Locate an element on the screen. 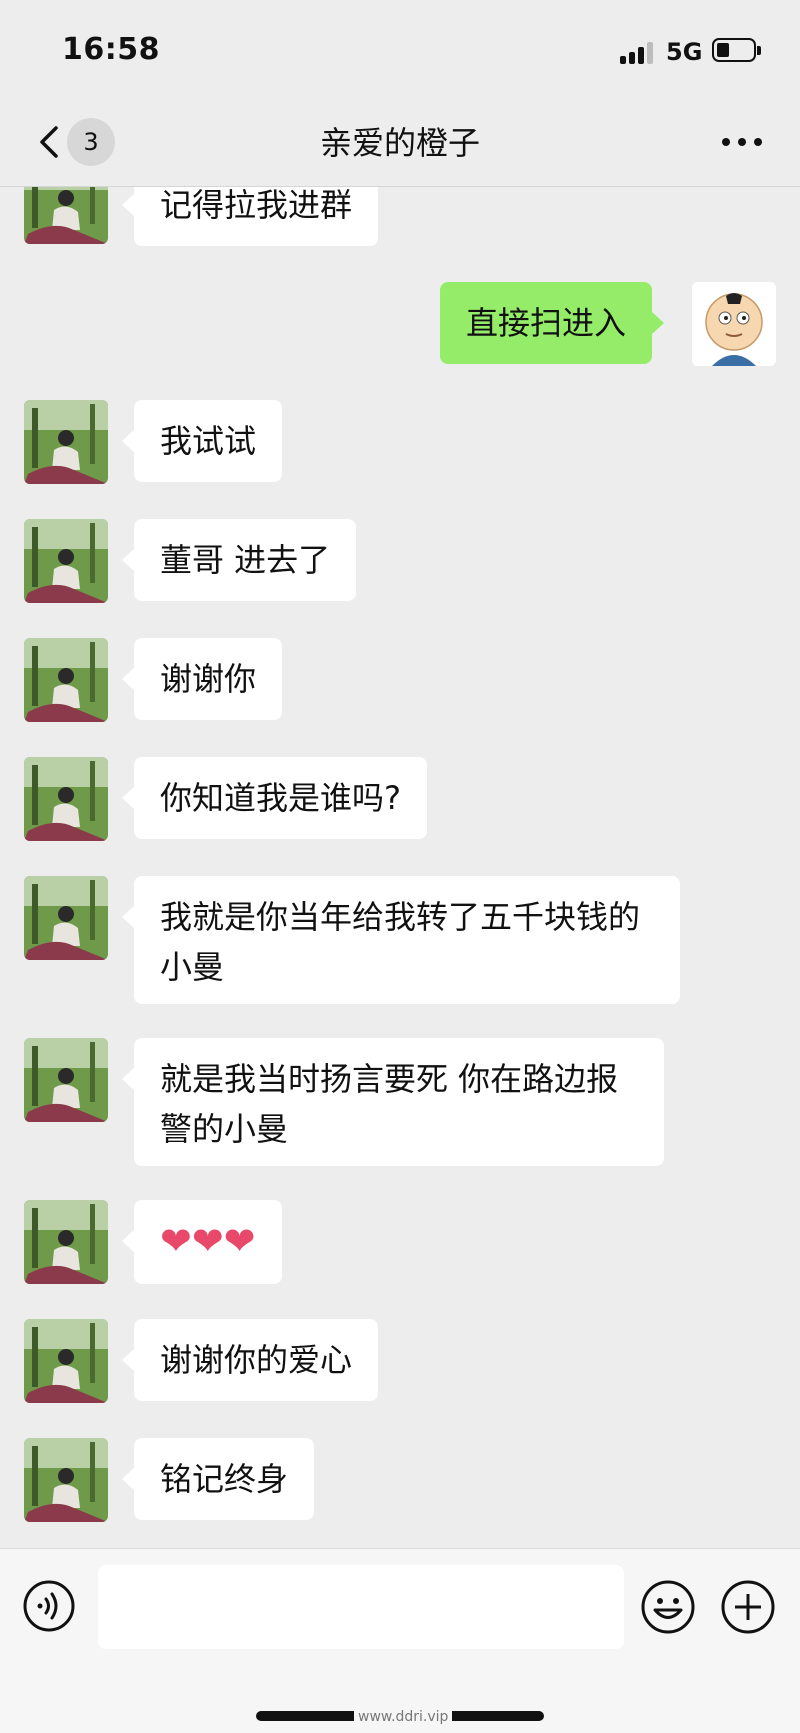 This screenshot has height=1733, width=800. signal-icon is located at coordinates (638, 52).